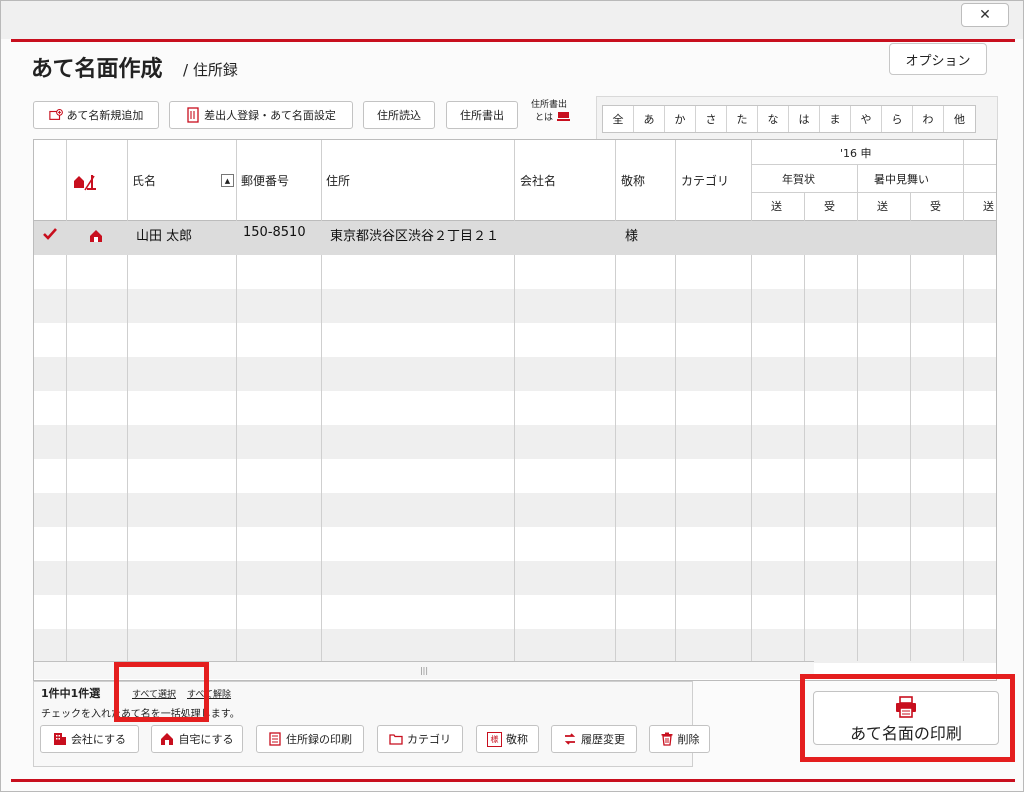  Describe the element at coordinates (429, 739) in the screenshot. I see `category-label: カテゴリ` at that location.